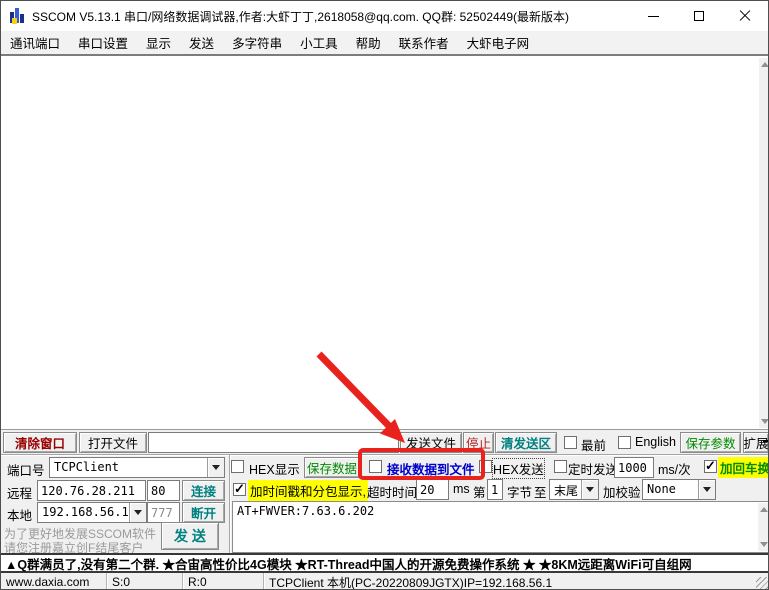  What do you see at coordinates (239, 489) in the screenshot?
I see `timestamp-checkbox` at bounding box center [239, 489].